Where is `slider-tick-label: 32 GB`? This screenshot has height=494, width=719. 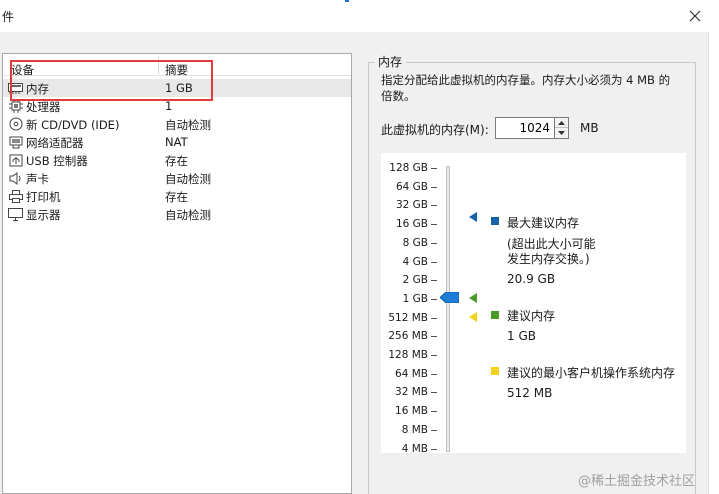
slider-tick-label: 32 GB is located at coordinates (411, 205).